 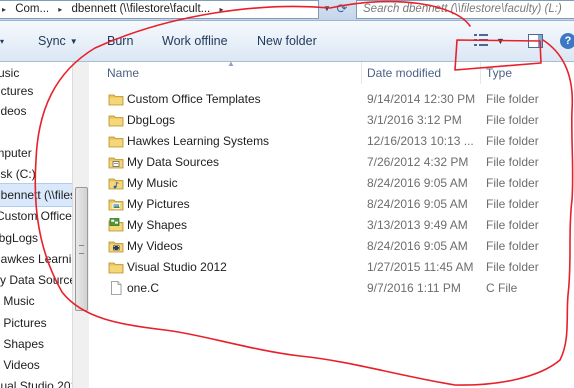 I want to click on nav-item-computer: Computer, so click(x=16, y=153).